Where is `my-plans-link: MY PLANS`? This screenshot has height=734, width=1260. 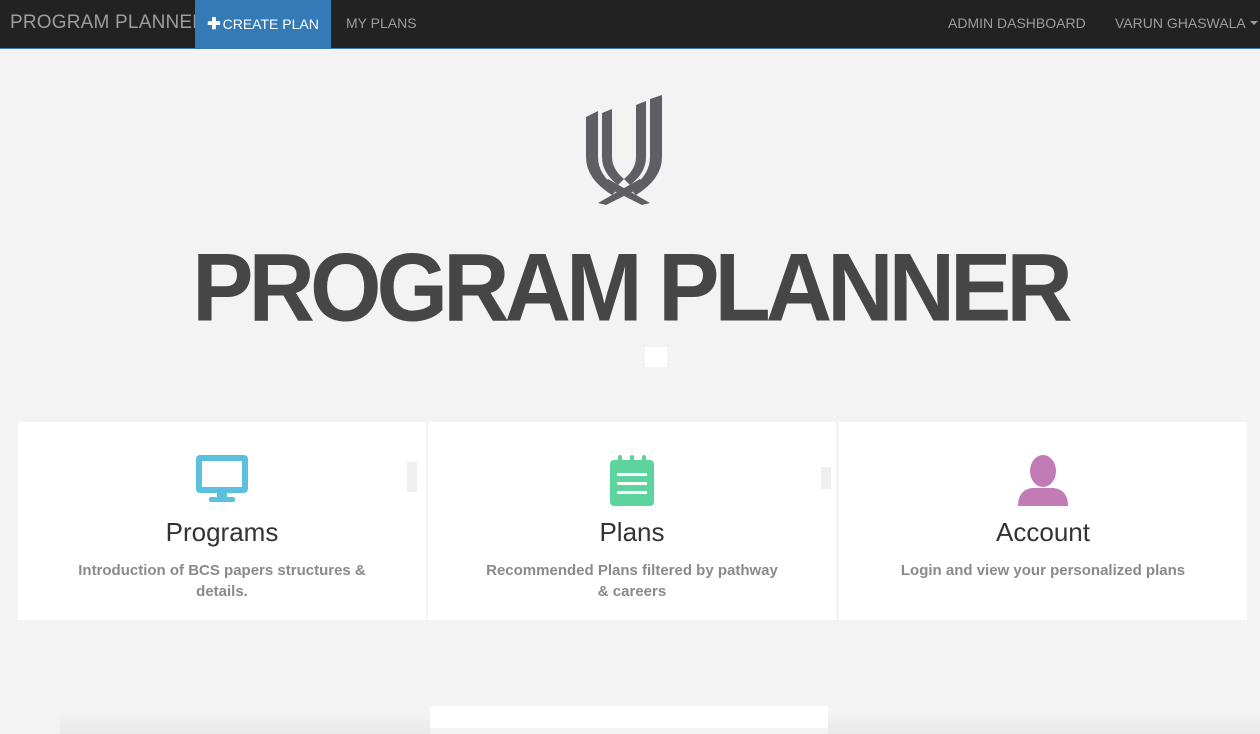 my-plans-link: MY PLANS is located at coordinates (381, 24).